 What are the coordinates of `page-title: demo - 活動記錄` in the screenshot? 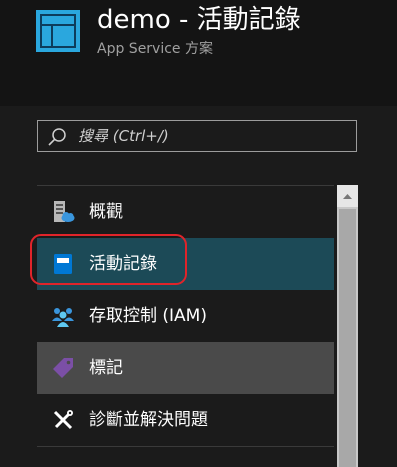 It's located at (199, 20).